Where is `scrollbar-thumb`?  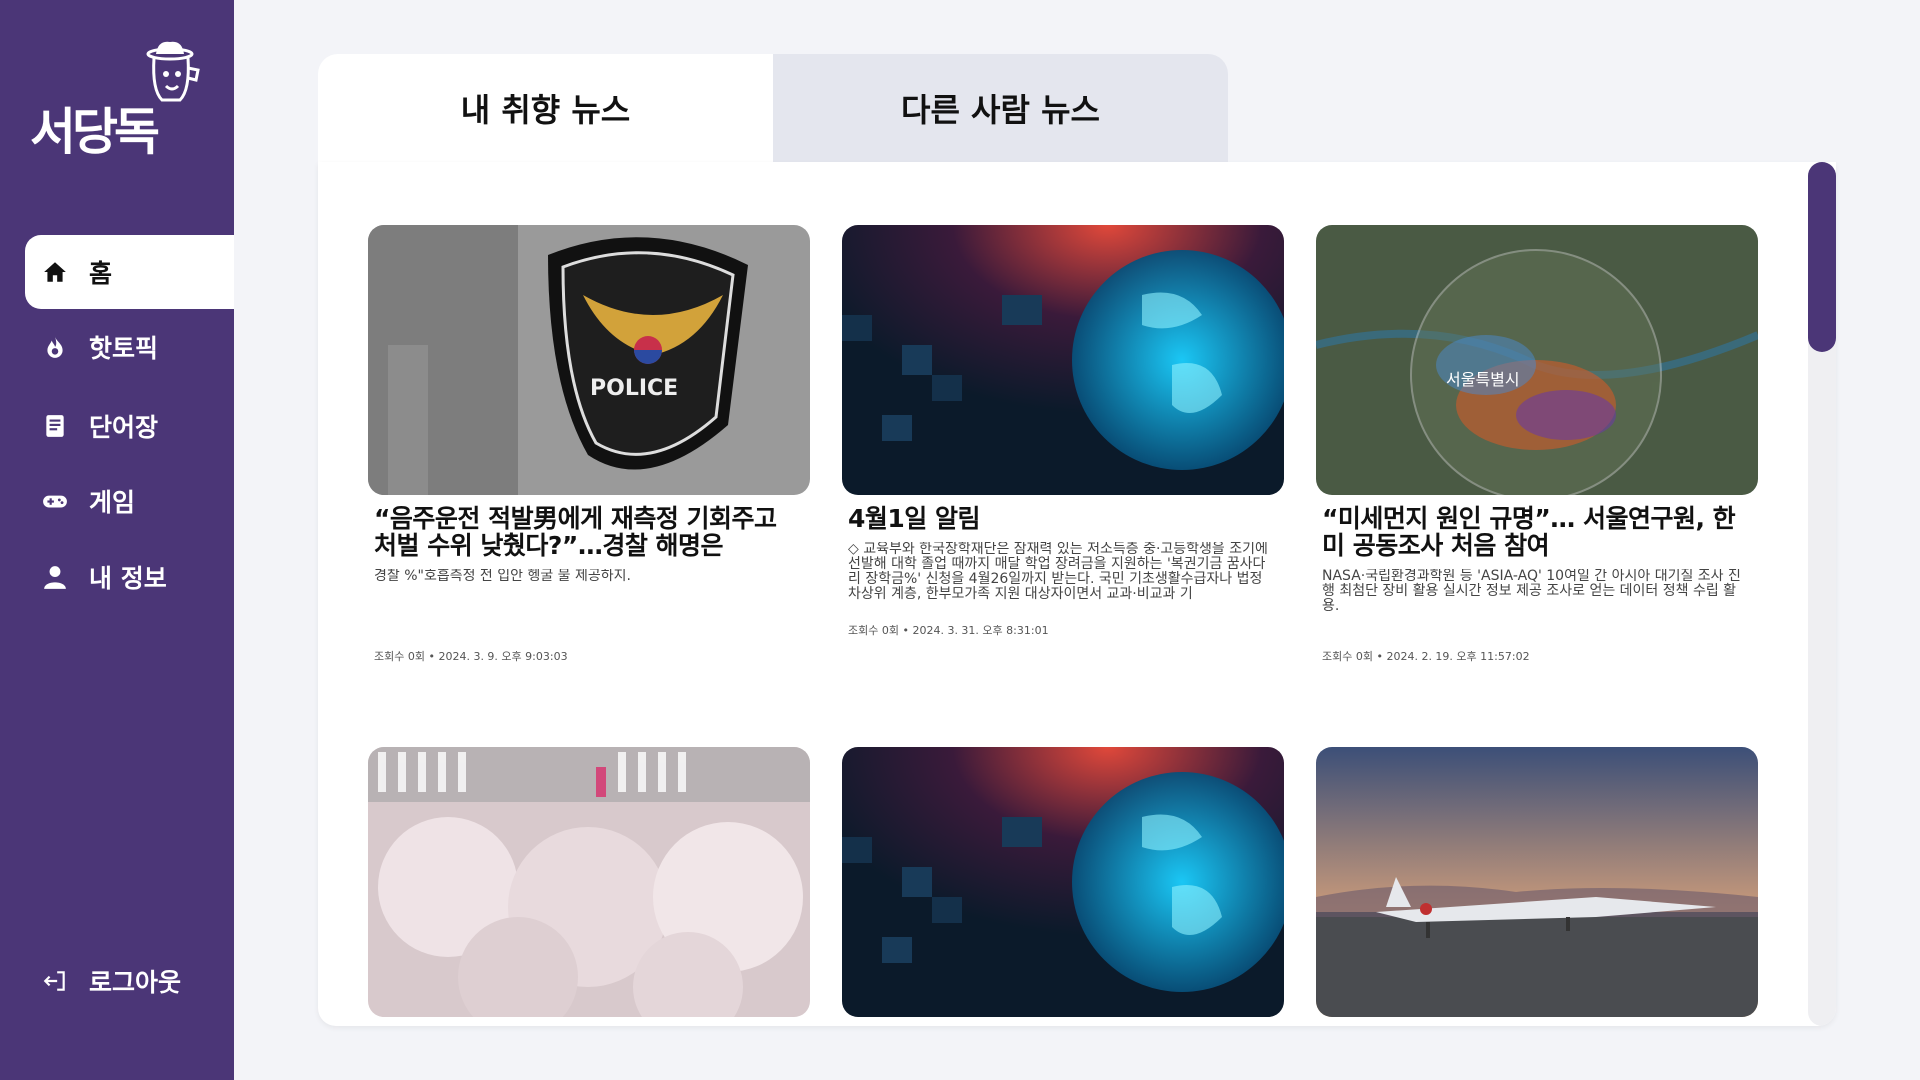
scrollbar-thumb is located at coordinates (1822, 257).